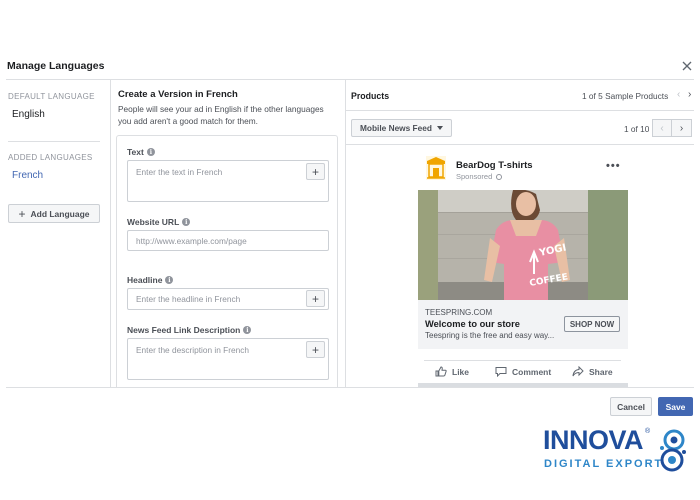 This screenshot has width=700, height=500. Describe the element at coordinates (189, 330) in the screenshot. I see `link-description-label: News Feed Link Description i` at that location.